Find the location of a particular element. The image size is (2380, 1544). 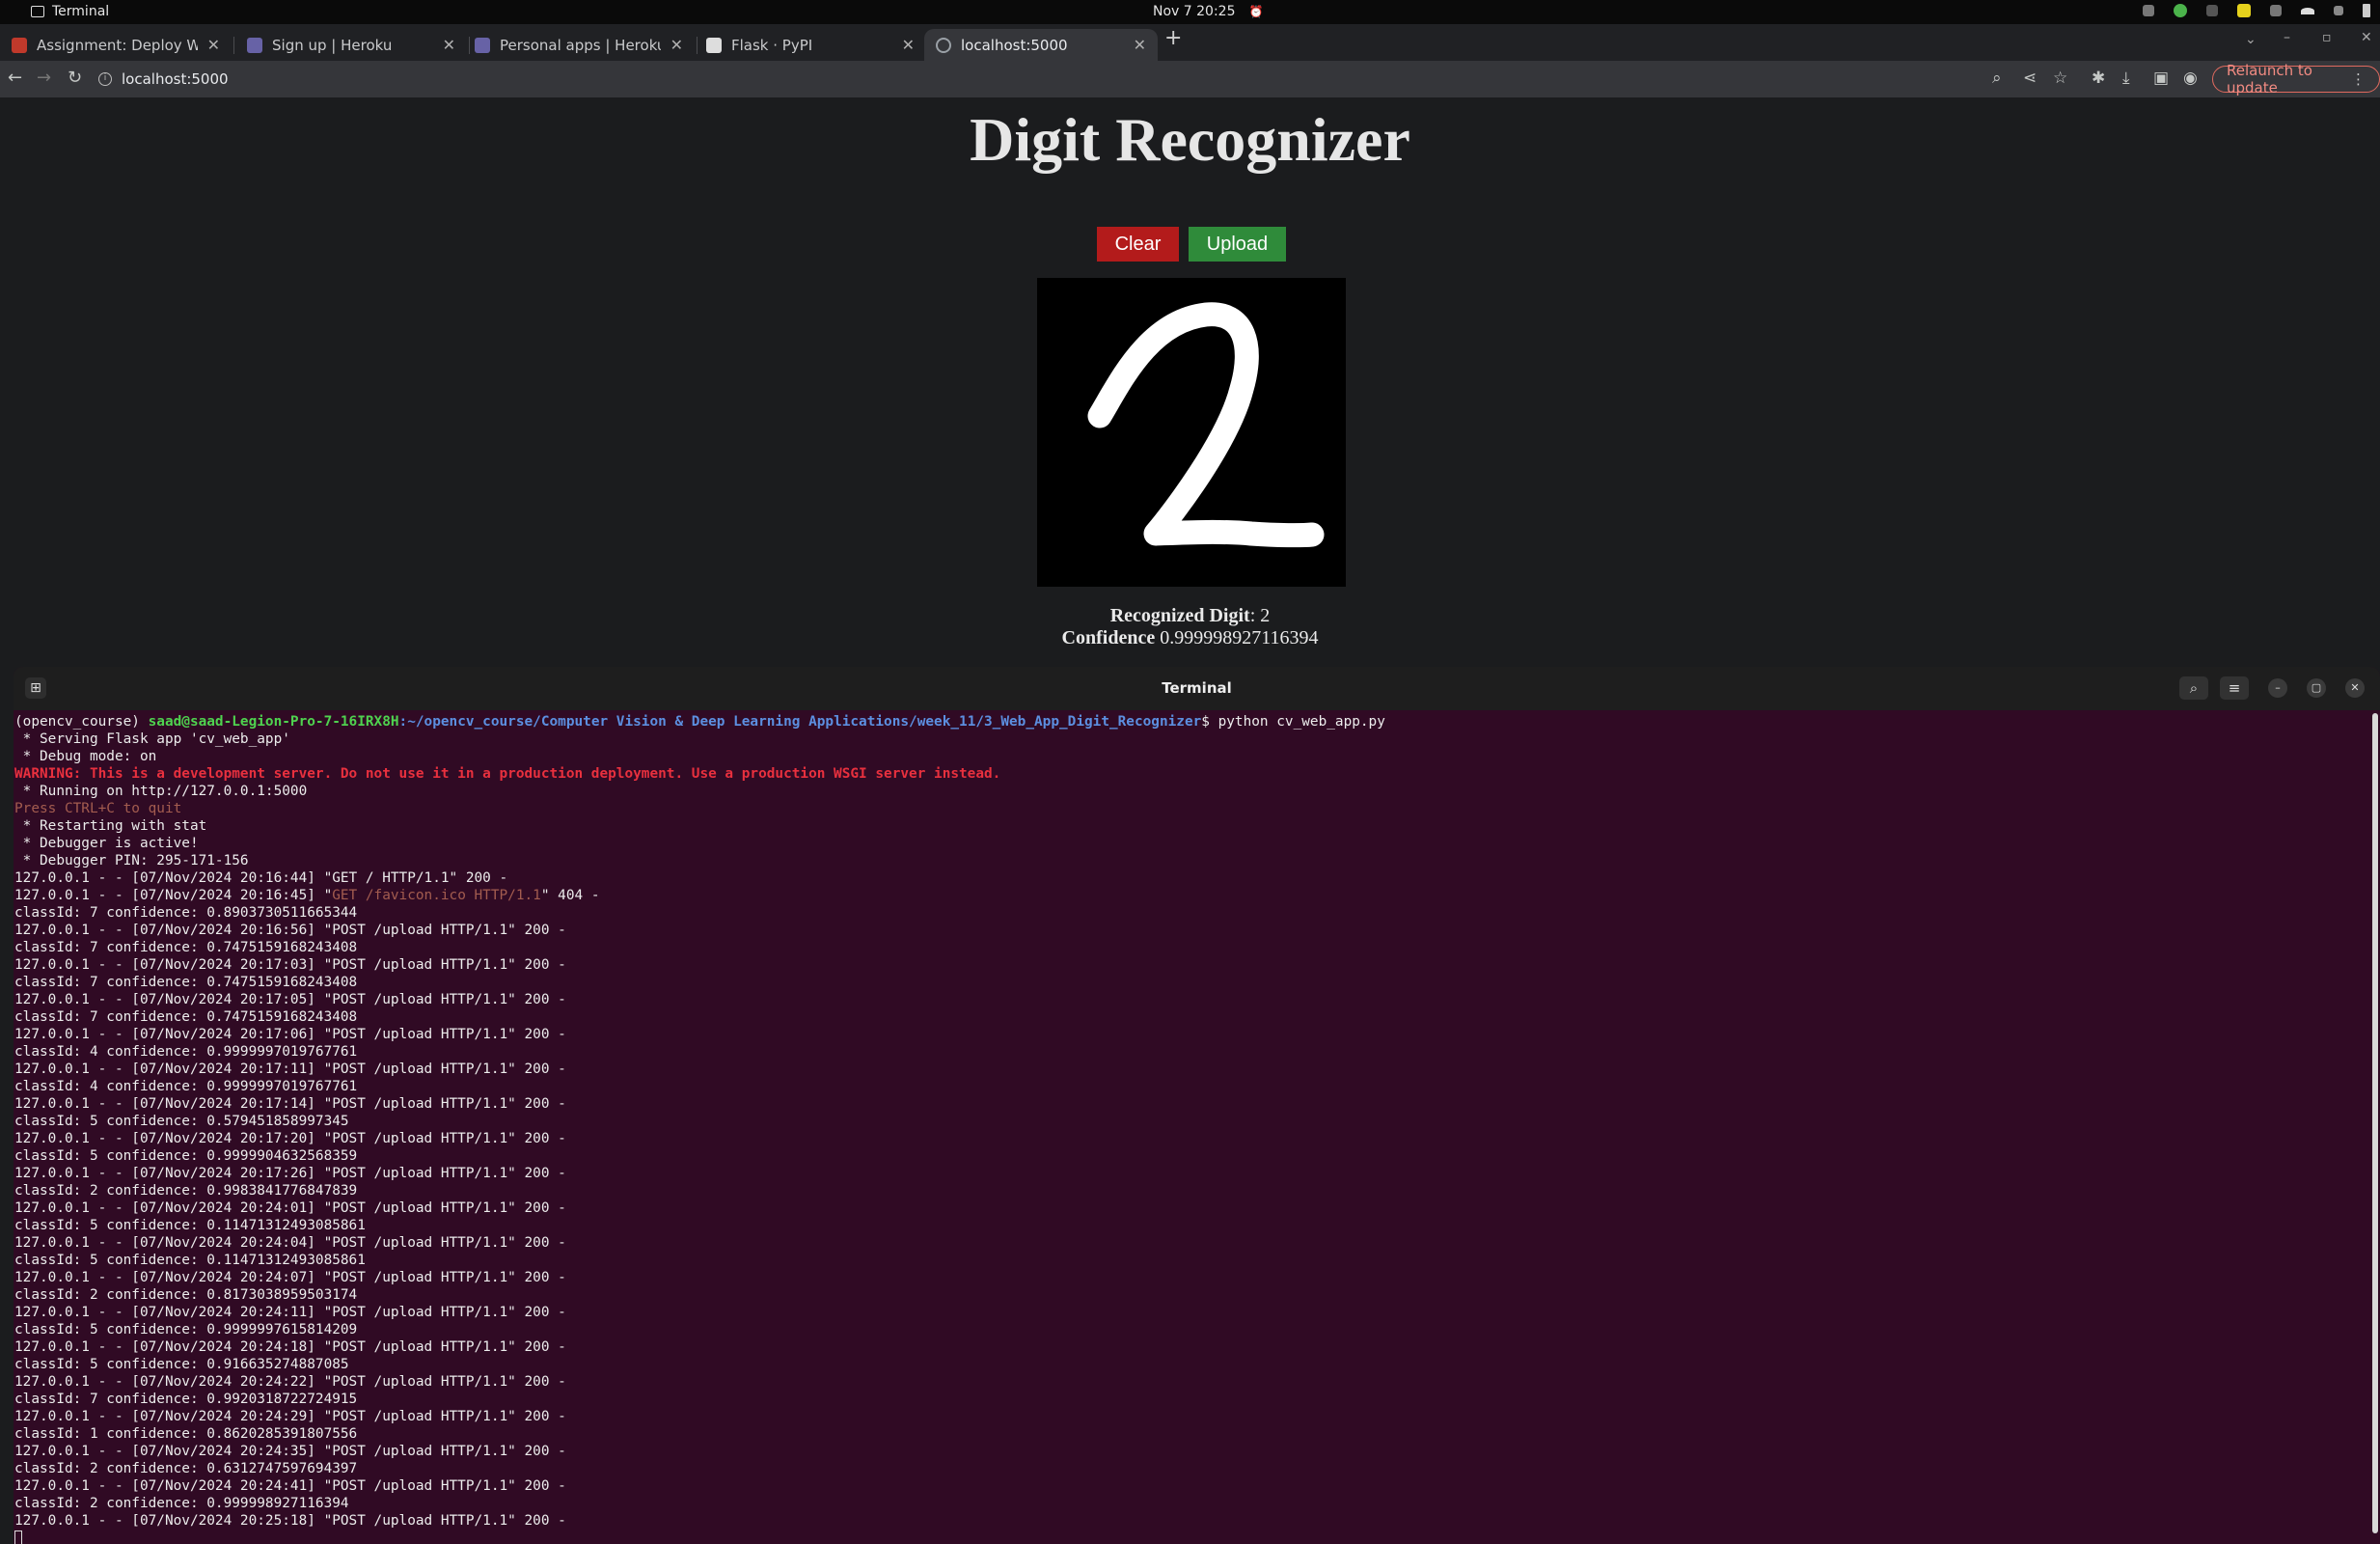

bookmark-star-icon: ☆ is located at coordinates (2060, 78).